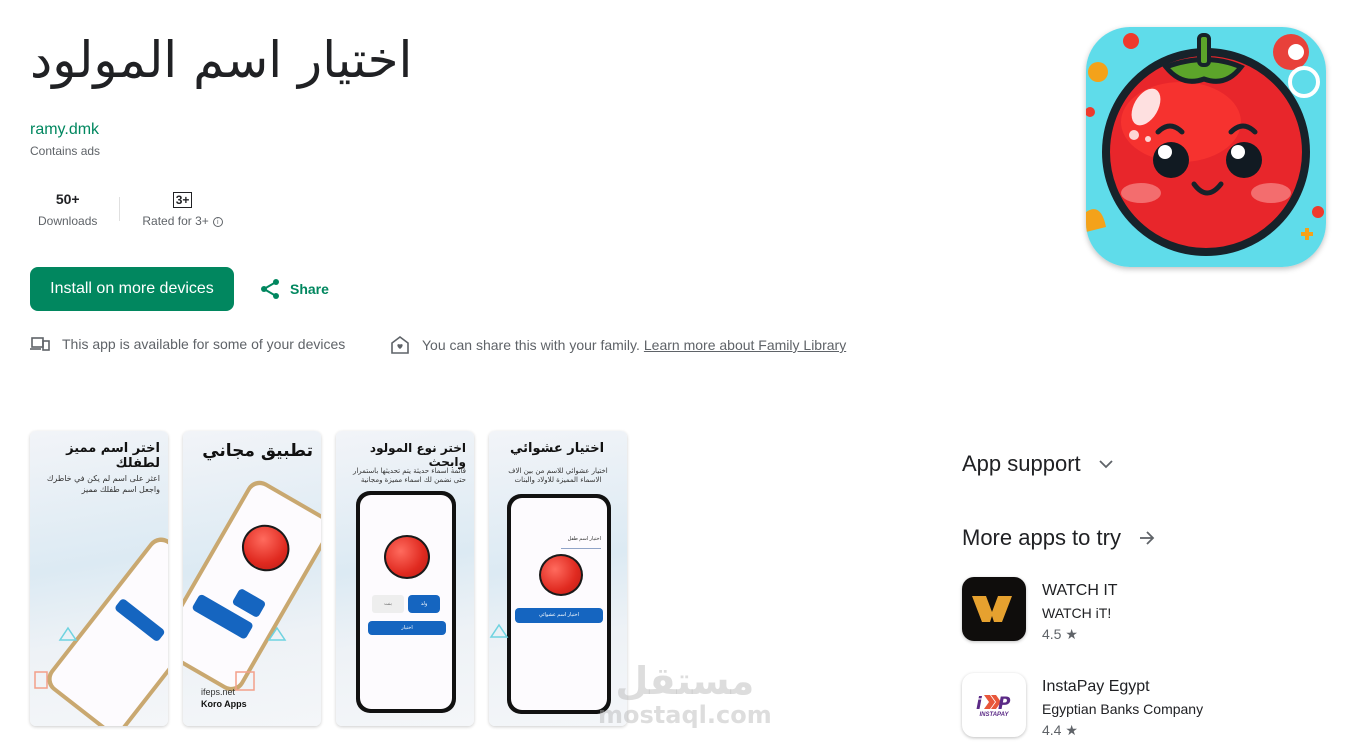 This screenshot has width=1363, height=755. I want to click on app-name: InstaPay Egypt, so click(1096, 686).